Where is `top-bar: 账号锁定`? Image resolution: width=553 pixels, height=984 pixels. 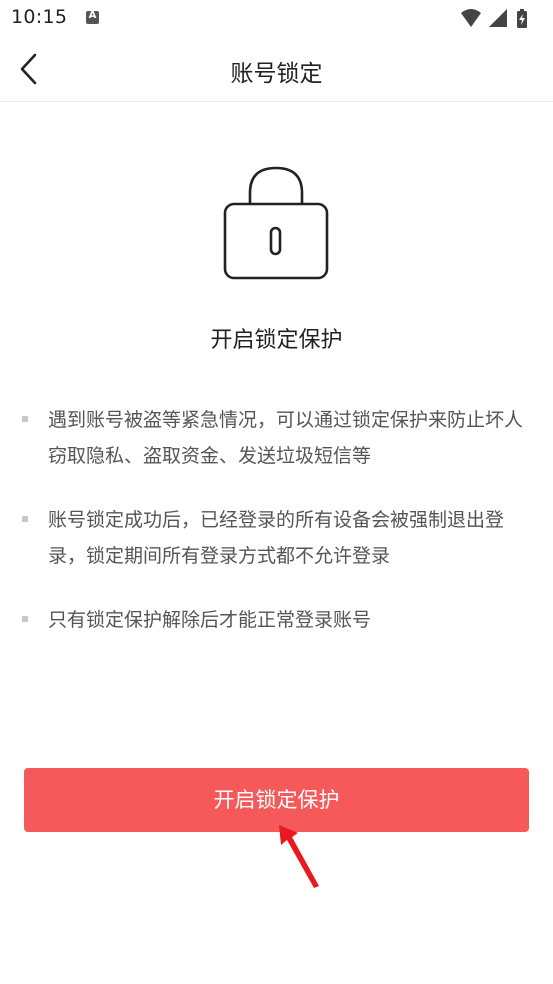
top-bar: 账号锁定 is located at coordinates (276, 70).